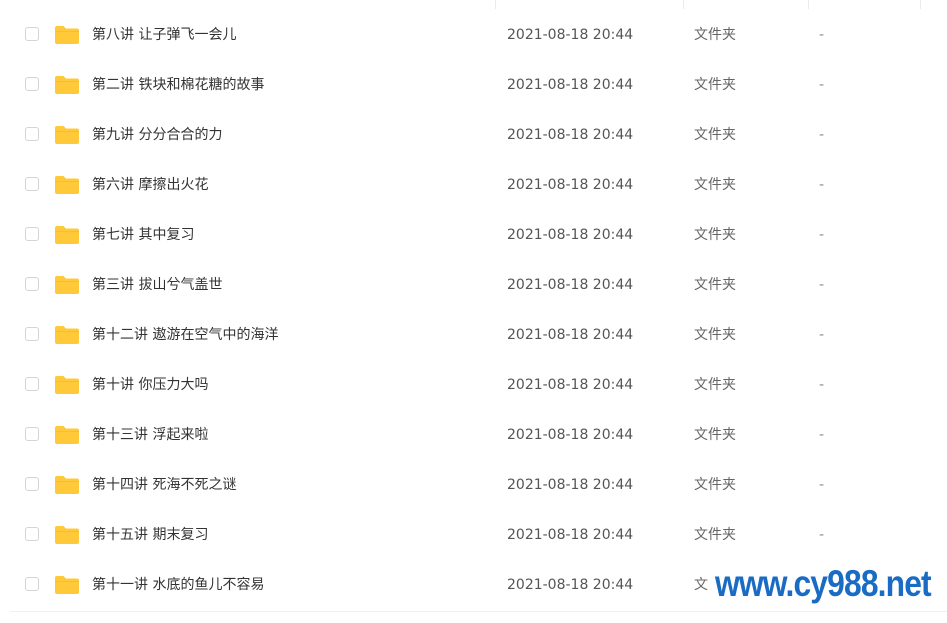 This screenshot has height=623, width=947. I want to click on file-name: 第十二讲 遨游在空气中的海洋, so click(185, 335).